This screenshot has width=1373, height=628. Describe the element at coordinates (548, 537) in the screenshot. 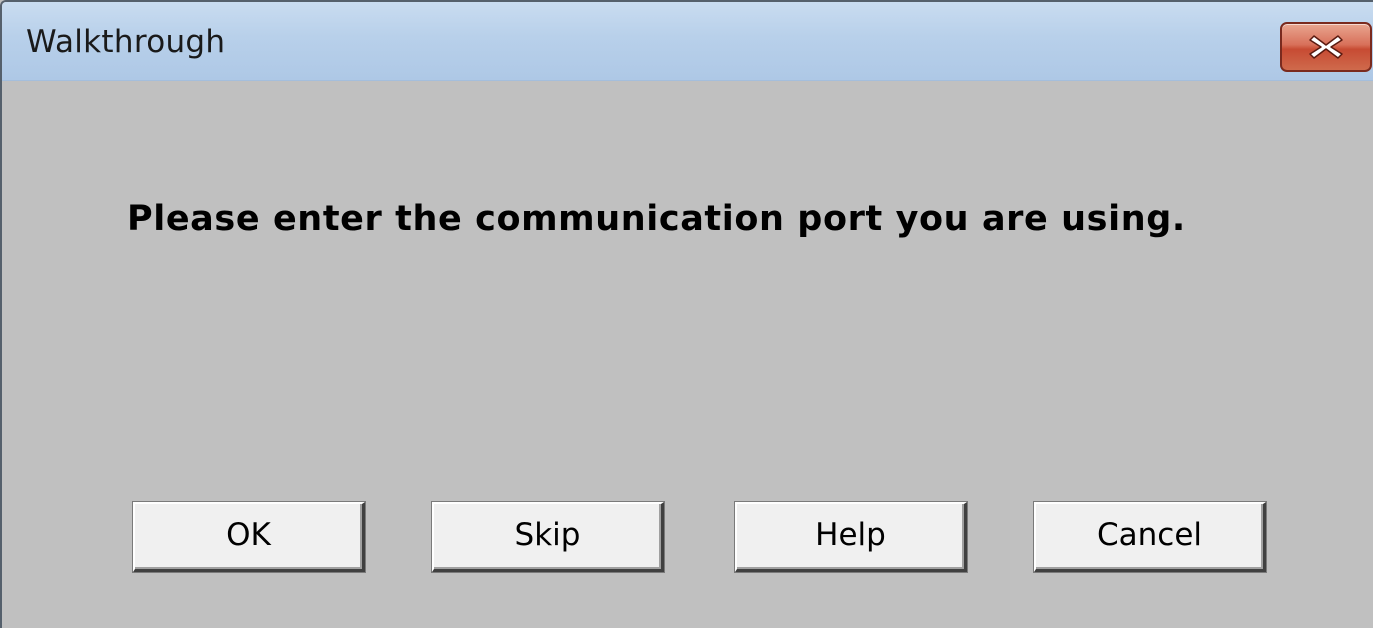

I see `skip-button: Skip` at that location.